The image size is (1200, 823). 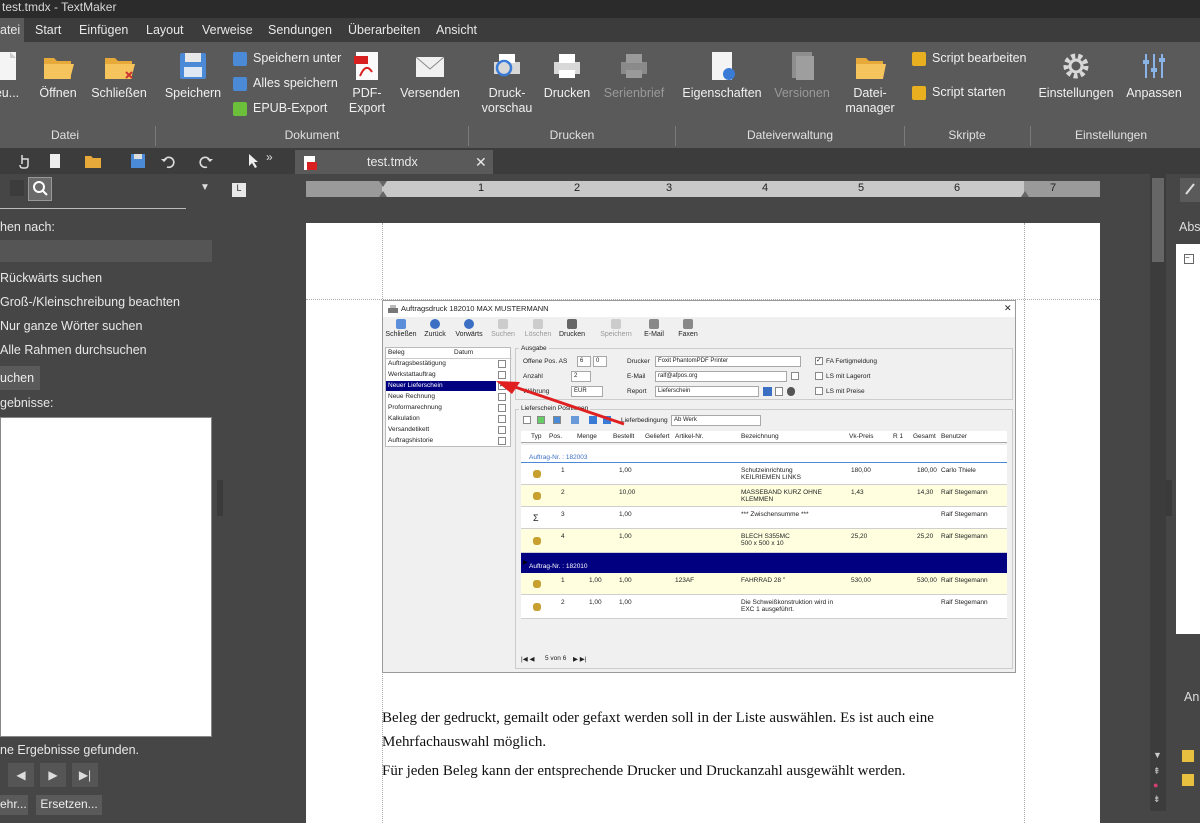 I want to click on undo-icon, so click(x=168, y=161).